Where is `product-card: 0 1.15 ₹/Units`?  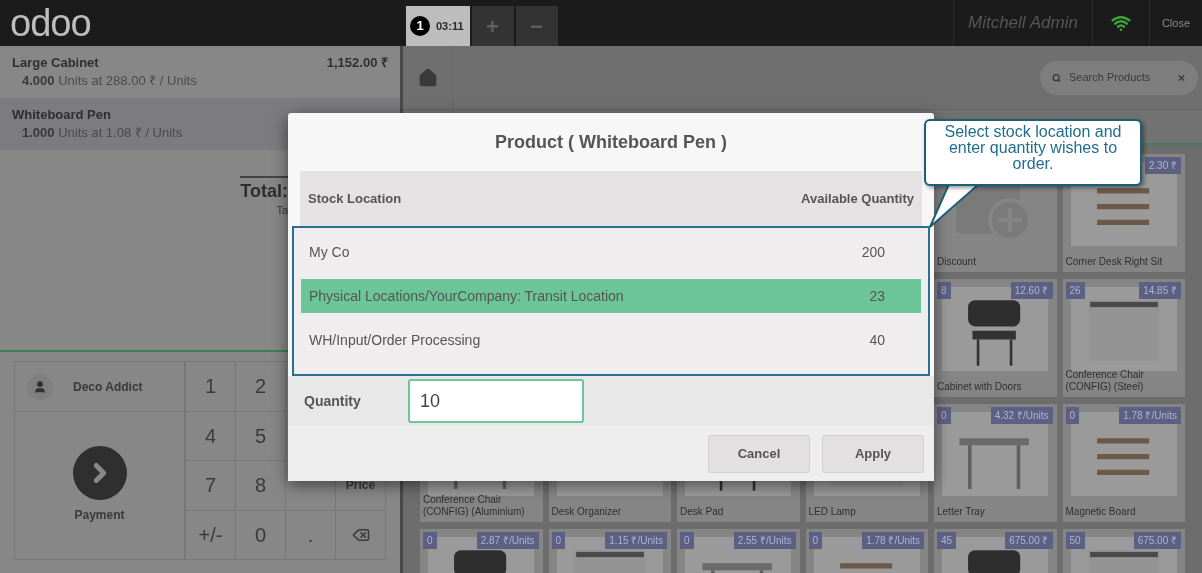
product-card: 0 1.15 ₹/Units is located at coordinates (609, 551).